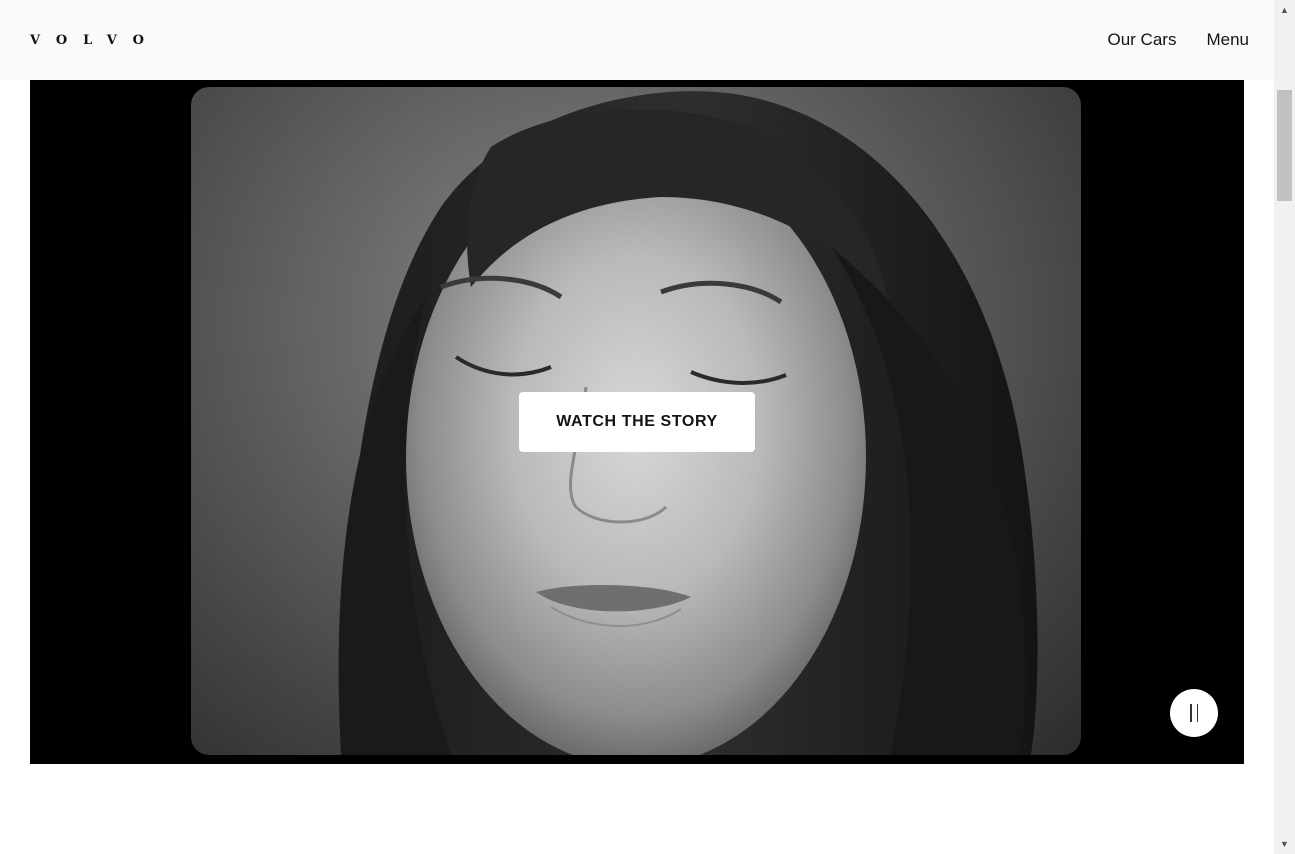 This screenshot has width=1295, height=854. What do you see at coordinates (1284, 10) in the screenshot?
I see `scroll-up-arrow-icon: ▲` at bounding box center [1284, 10].